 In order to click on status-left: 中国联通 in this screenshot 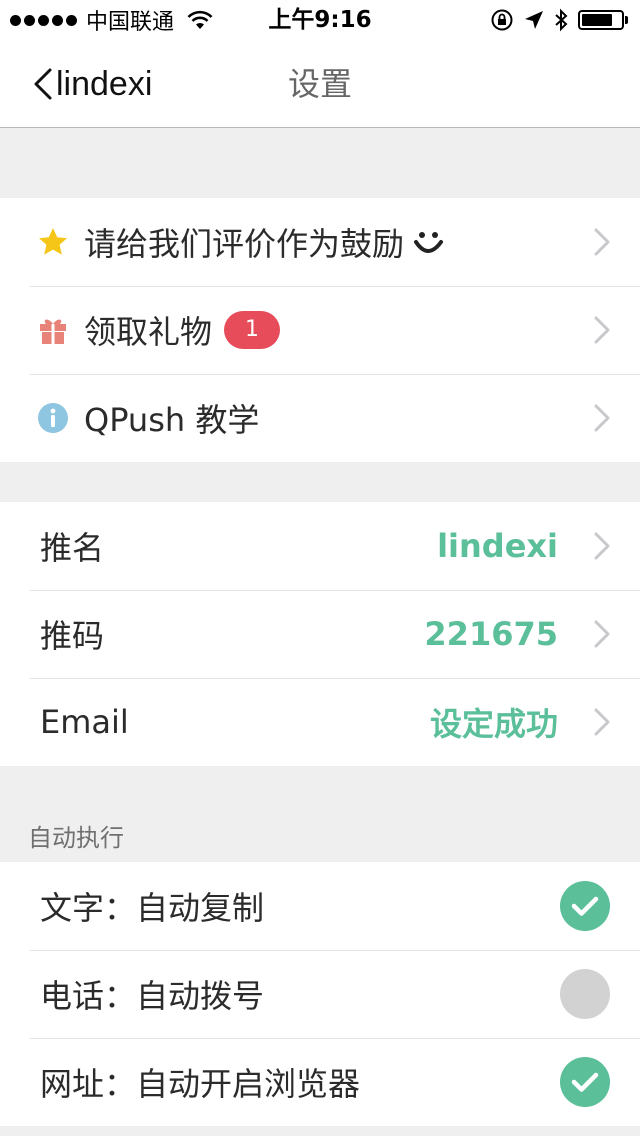, I will do `click(112, 20)`.